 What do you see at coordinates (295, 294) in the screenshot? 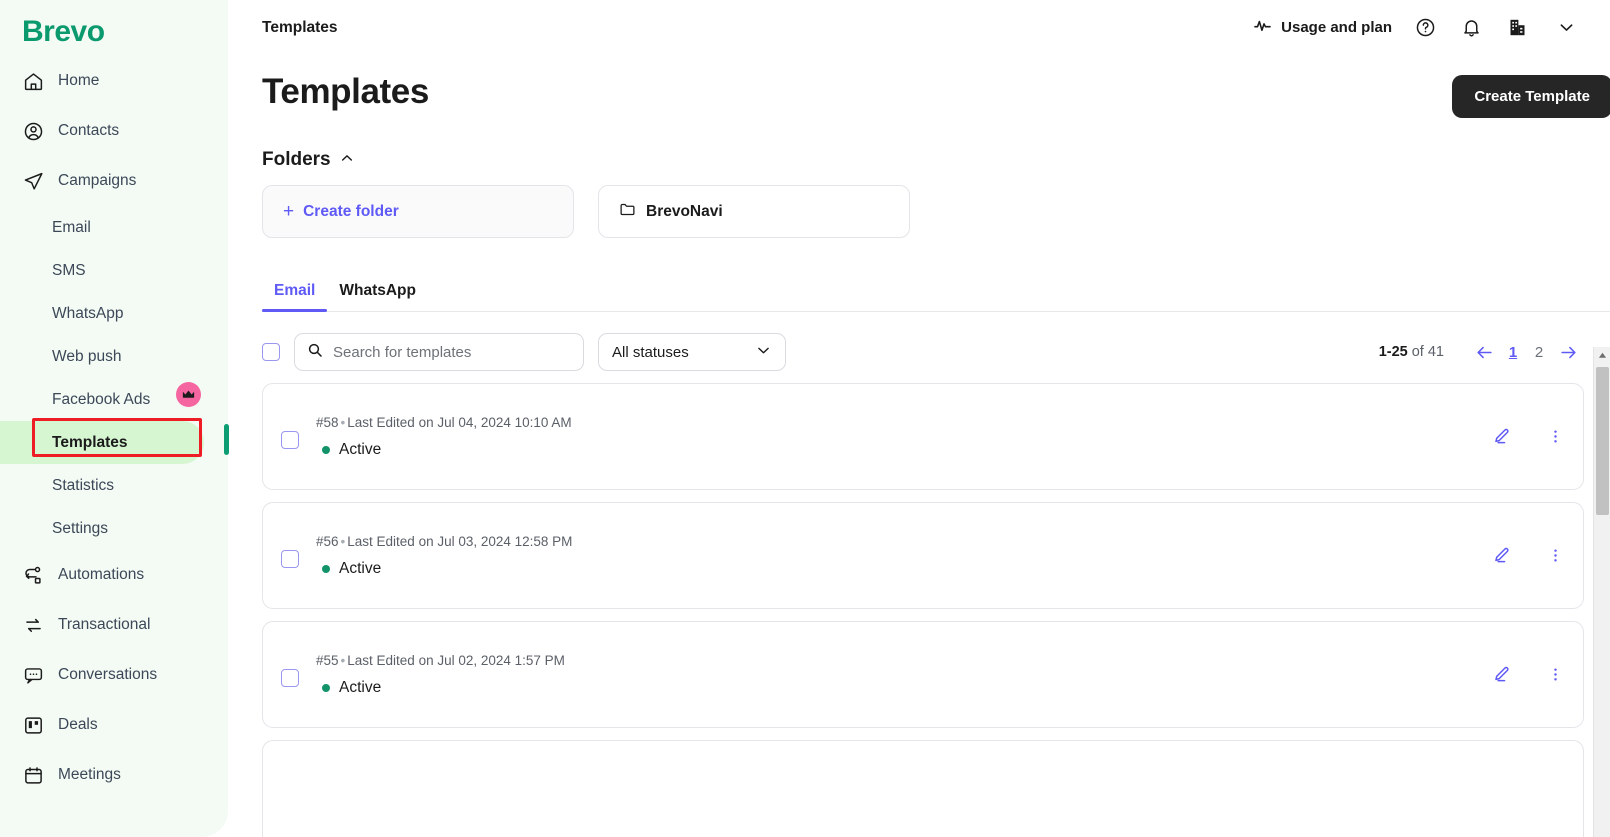
I see `tab-email: Email` at bounding box center [295, 294].